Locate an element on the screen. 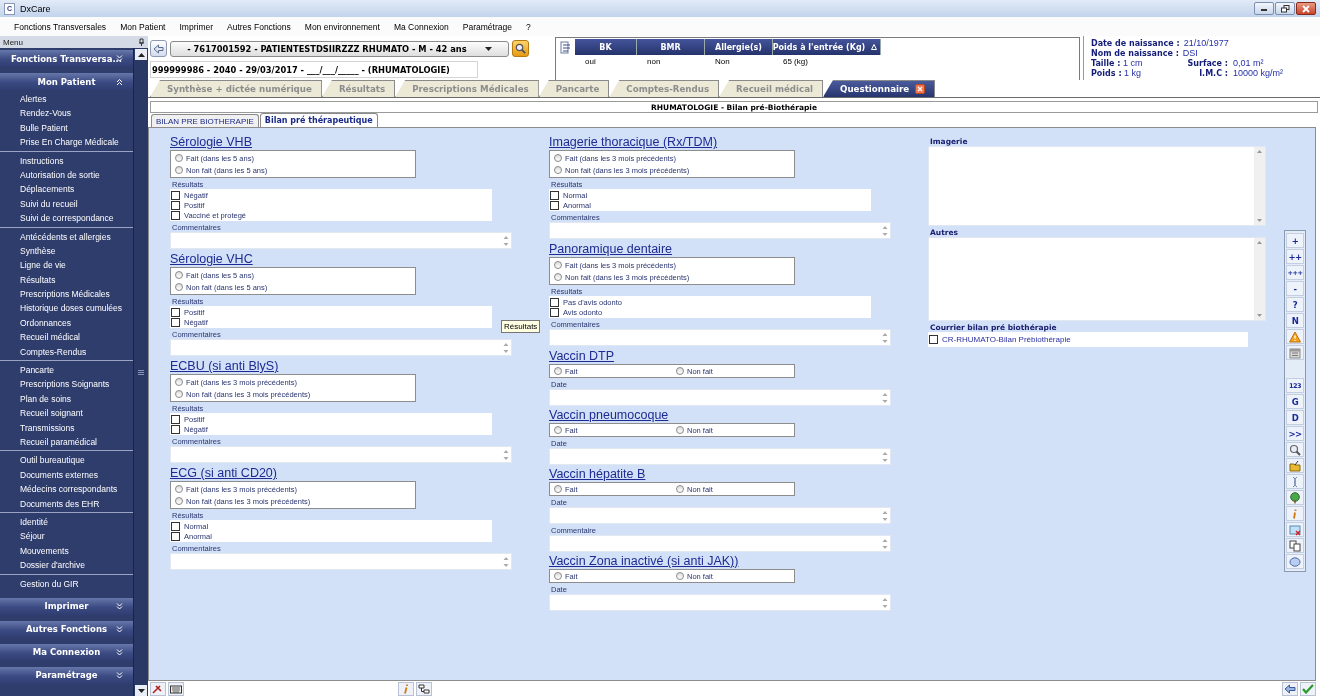 Image resolution: width=1320 pixels, height=696 pixels. sidebar-item: Recueil paramédical is located at coordinates (66, 442).